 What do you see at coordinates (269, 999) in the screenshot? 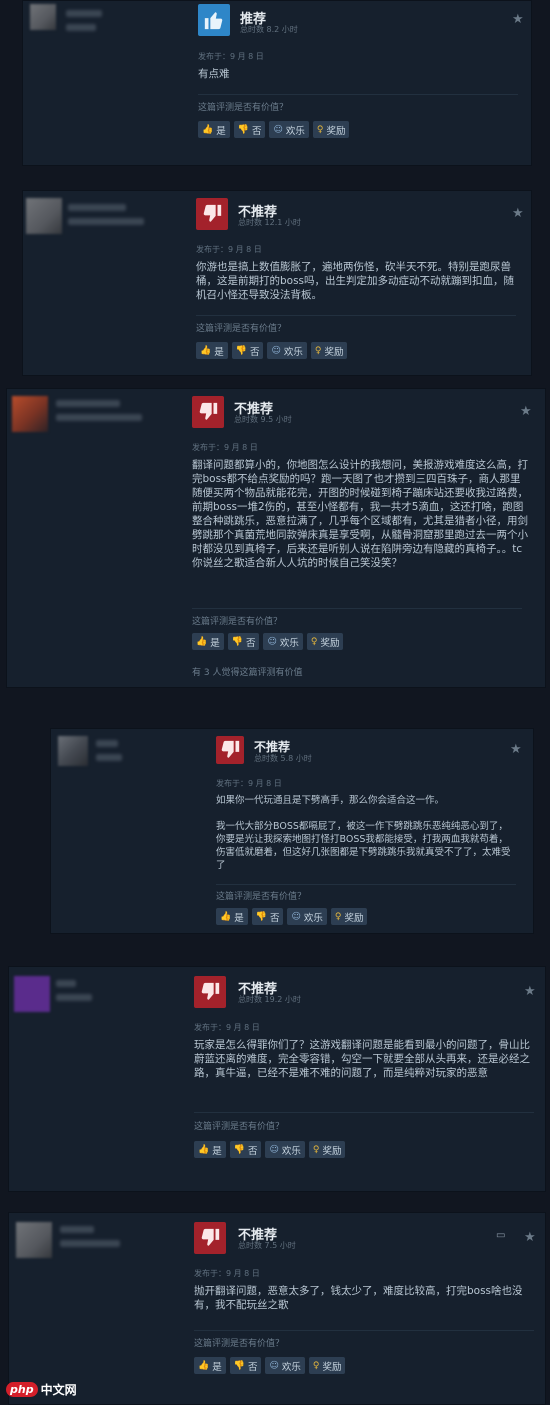
I see `playtime: 总时数 19.2 小时` at bounding box center [269, 999].